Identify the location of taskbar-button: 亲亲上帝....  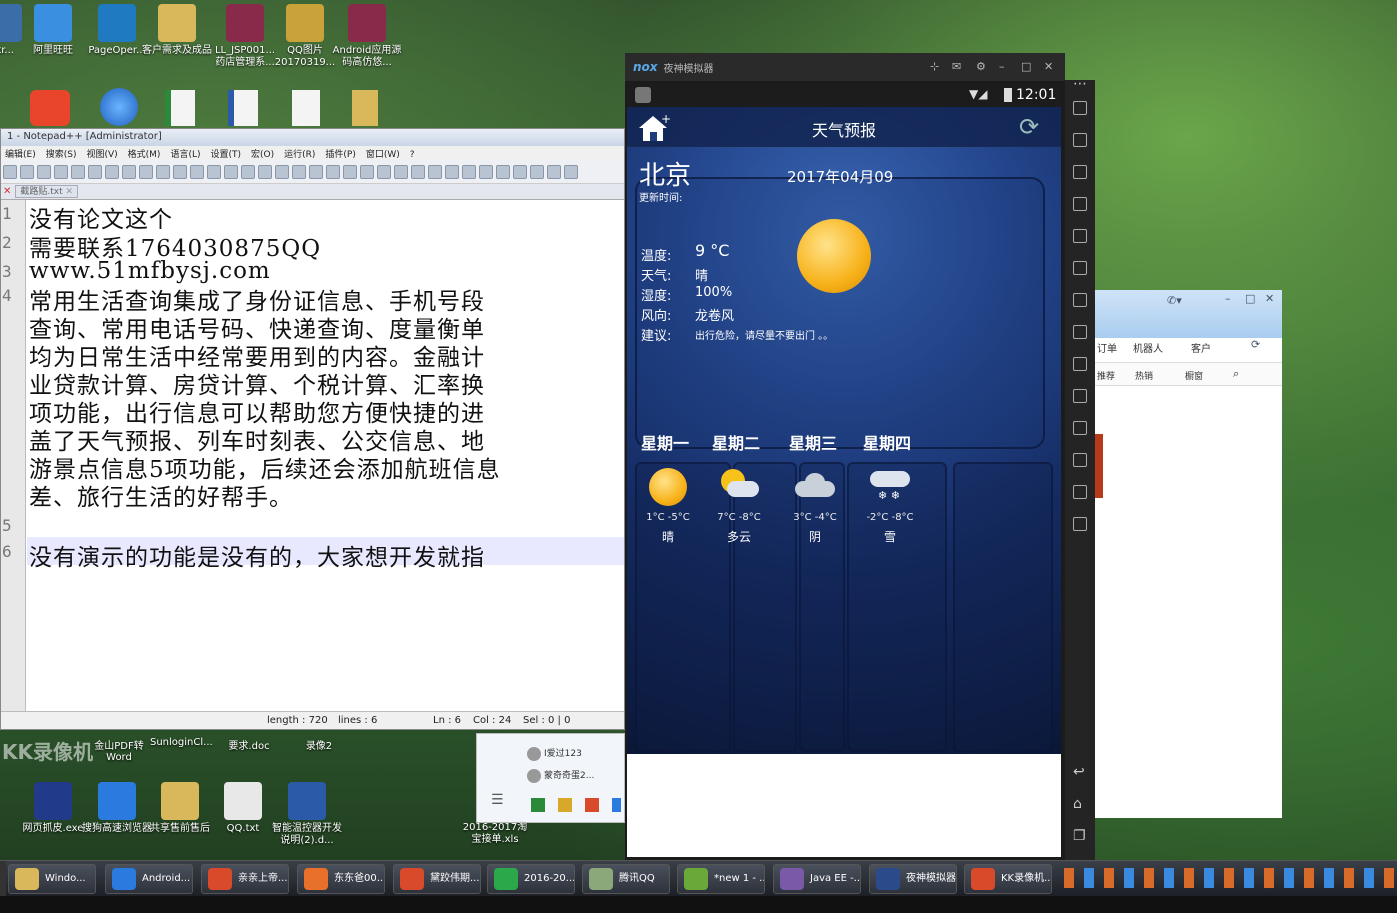
(245, 879).